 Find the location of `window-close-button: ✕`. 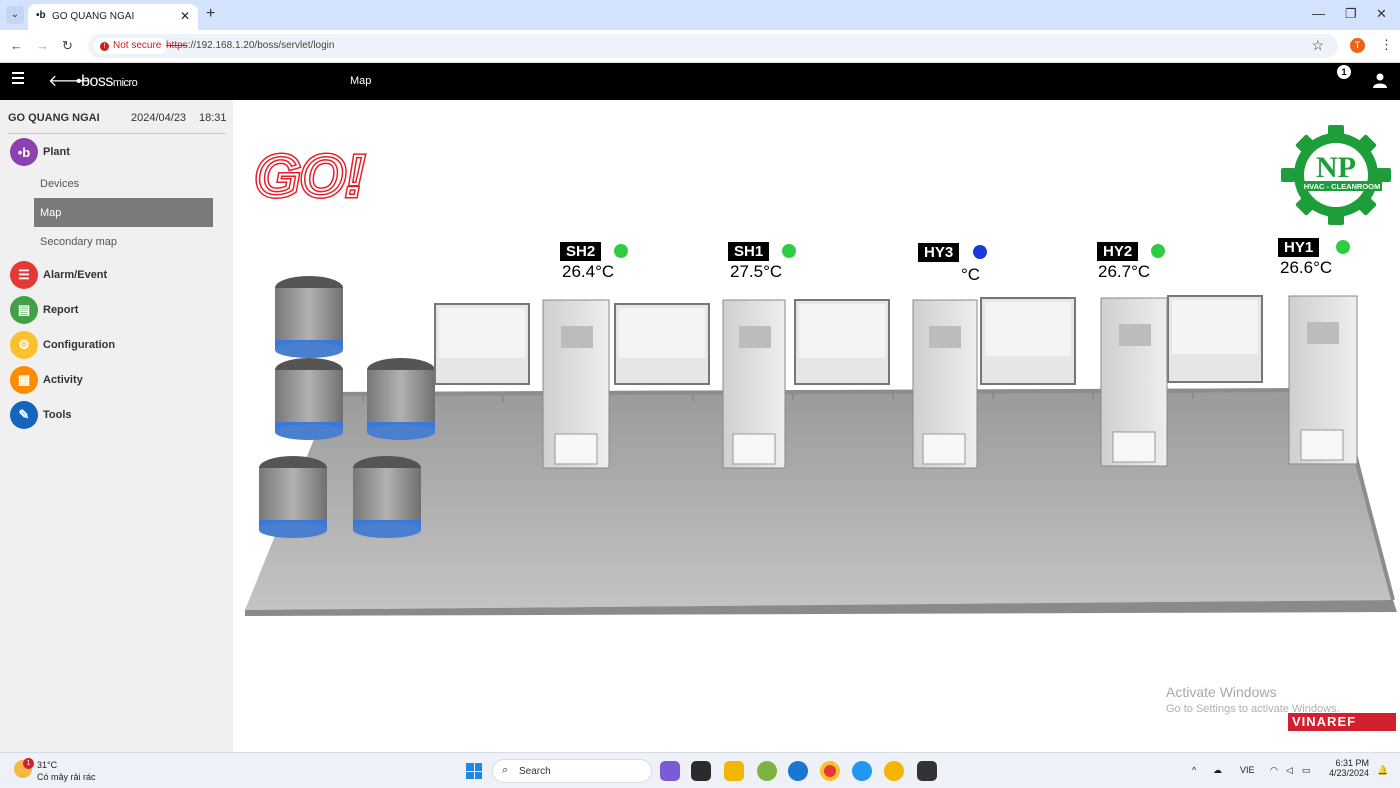

window-close-button: ✕ is located at coordinates (1381, 14).